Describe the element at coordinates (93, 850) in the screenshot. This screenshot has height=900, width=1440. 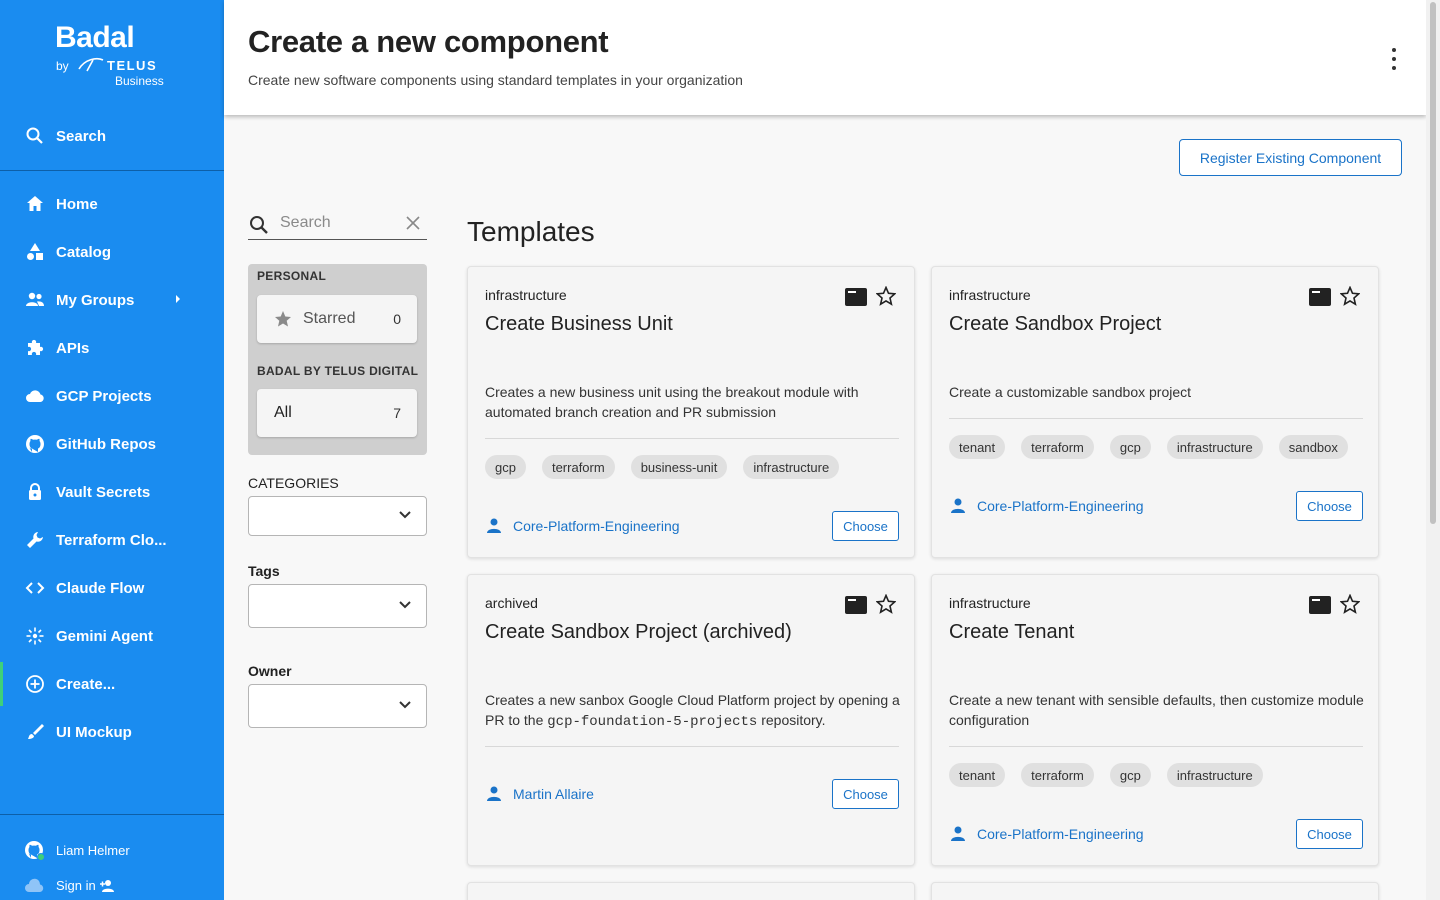
I see `user-name: Liam Helmer` at that location.